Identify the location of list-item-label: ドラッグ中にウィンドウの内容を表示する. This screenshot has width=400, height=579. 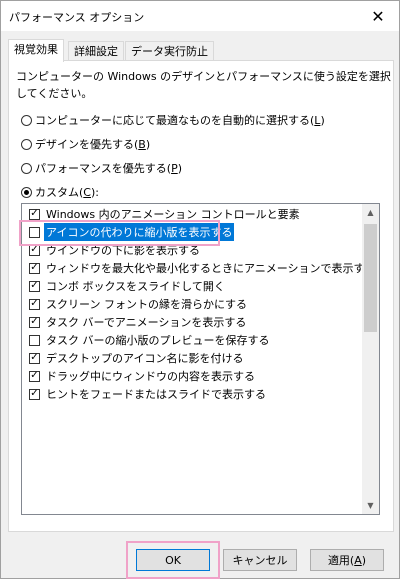
(150, 376).